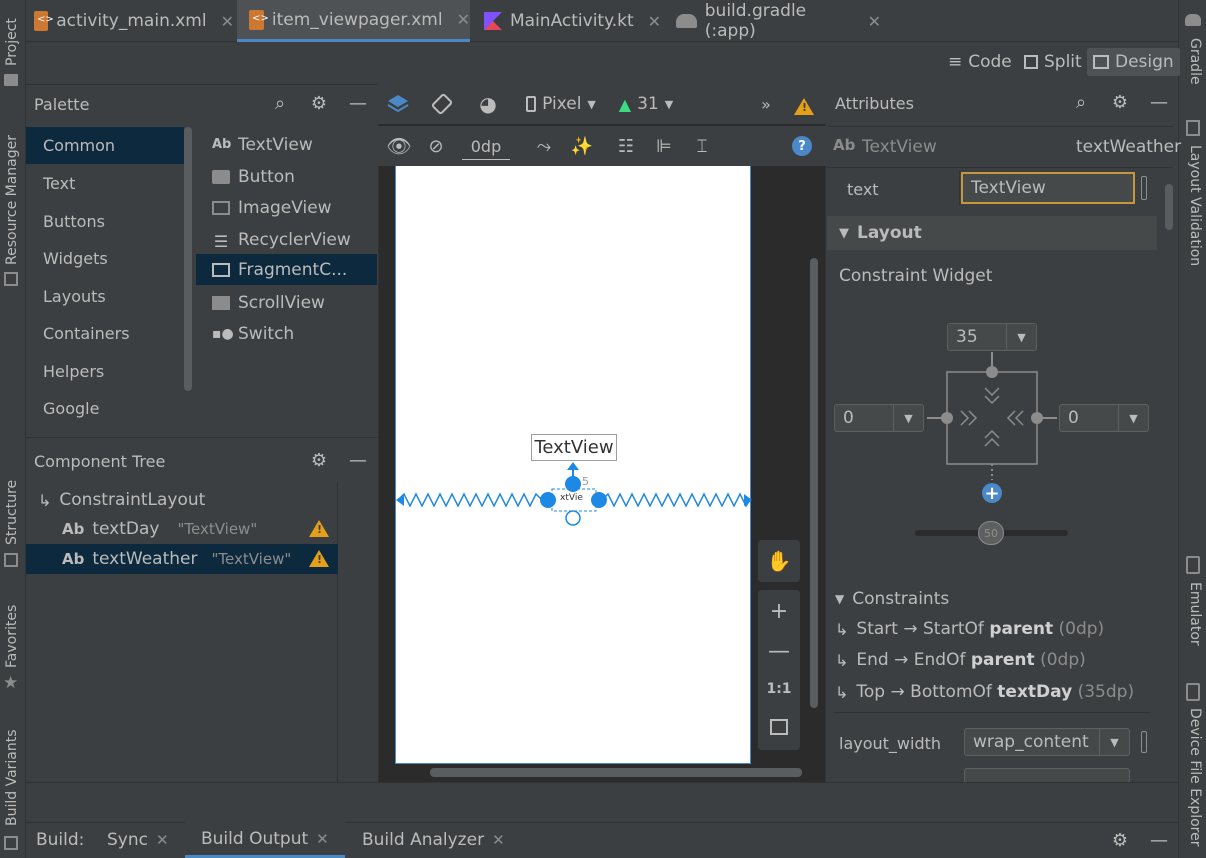 This screenshot has height=858, width=1206. I want to click on build-tab-build-output: Build Output ✕, so click(265, 840).